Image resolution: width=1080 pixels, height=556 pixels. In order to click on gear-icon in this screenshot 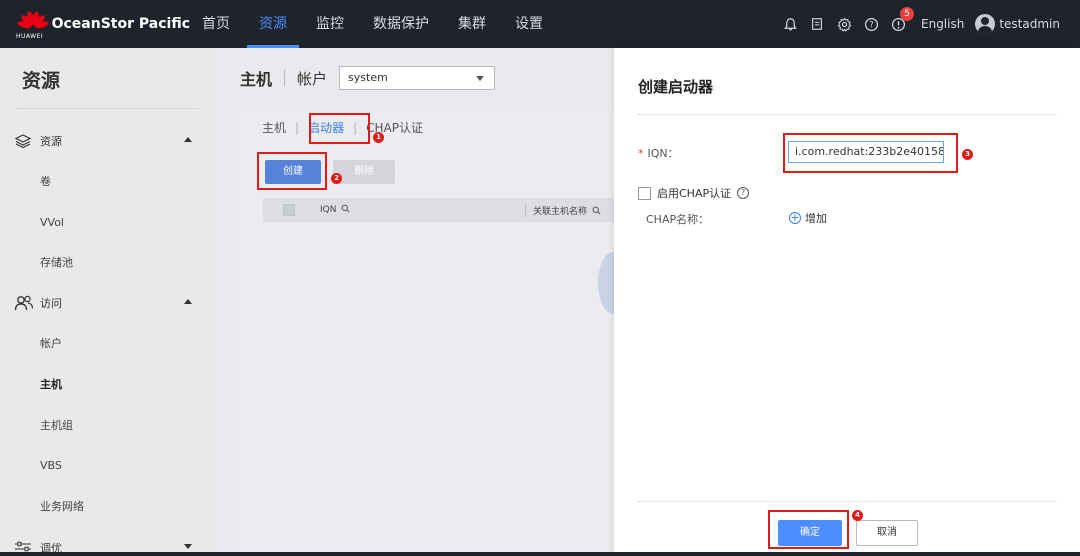, I will do `click(844, 24)`.